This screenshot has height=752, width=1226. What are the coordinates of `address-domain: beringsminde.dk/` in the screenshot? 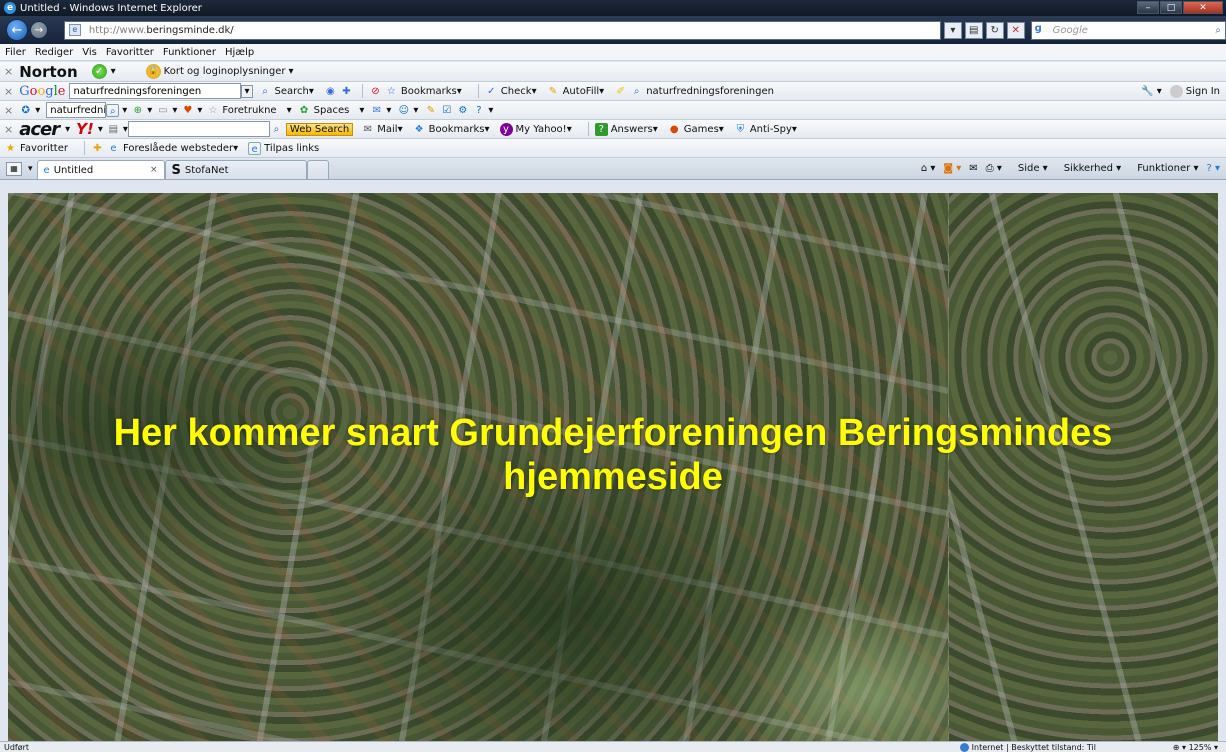 It's located at (190, 30).